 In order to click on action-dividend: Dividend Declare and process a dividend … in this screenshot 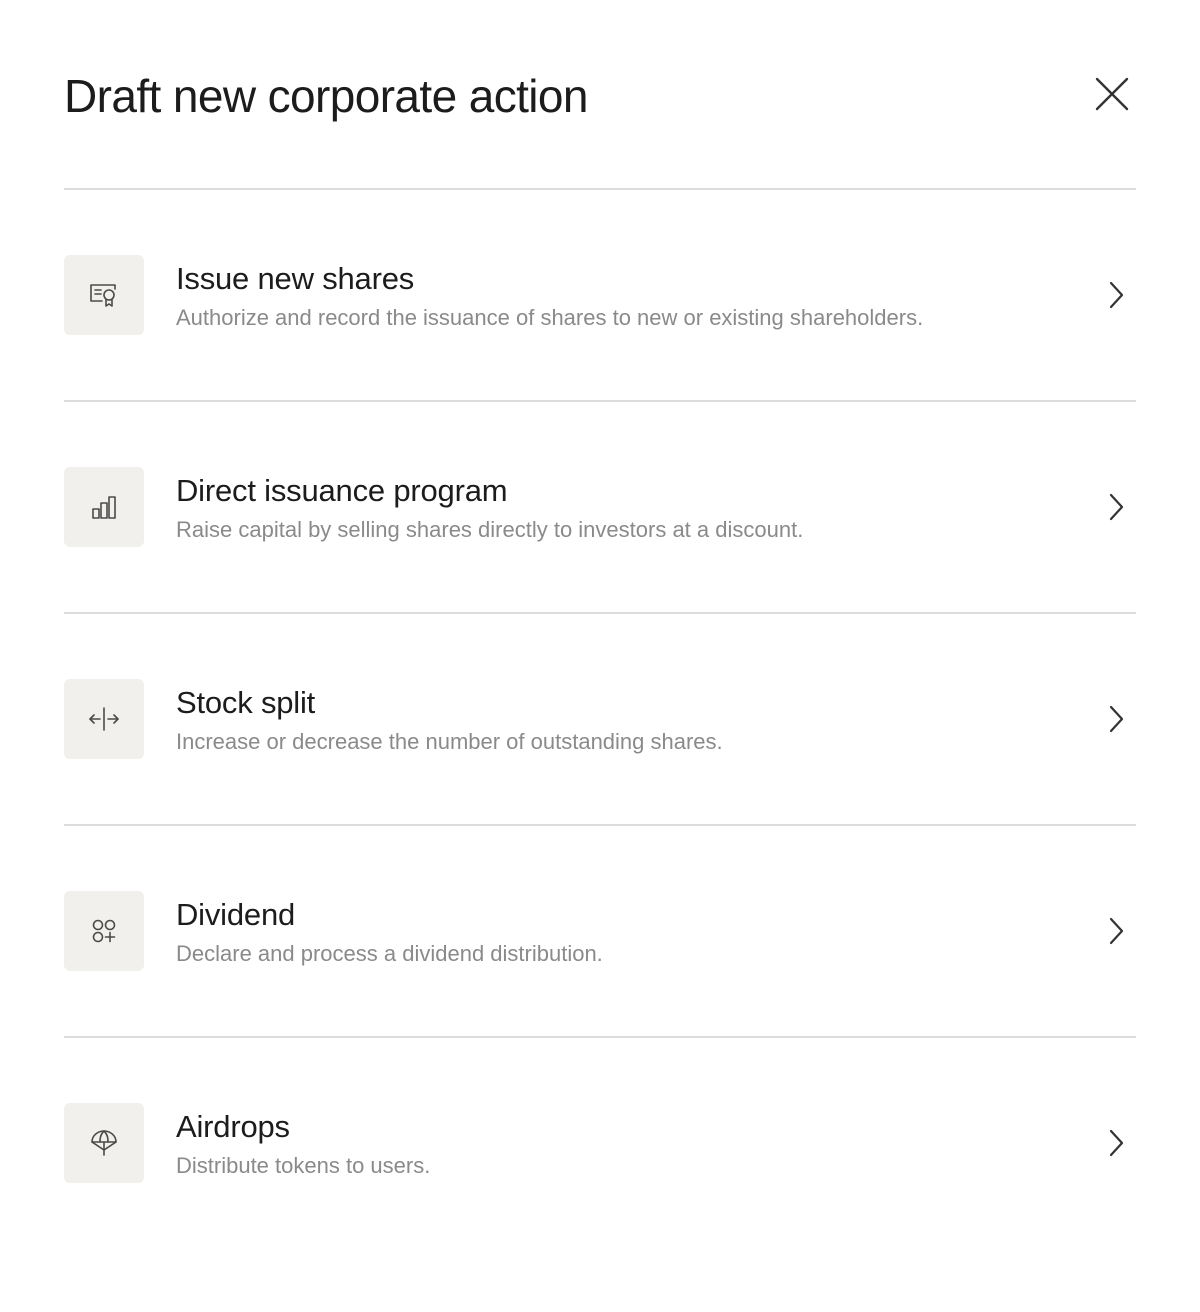, I will do `click(600, 931)`.